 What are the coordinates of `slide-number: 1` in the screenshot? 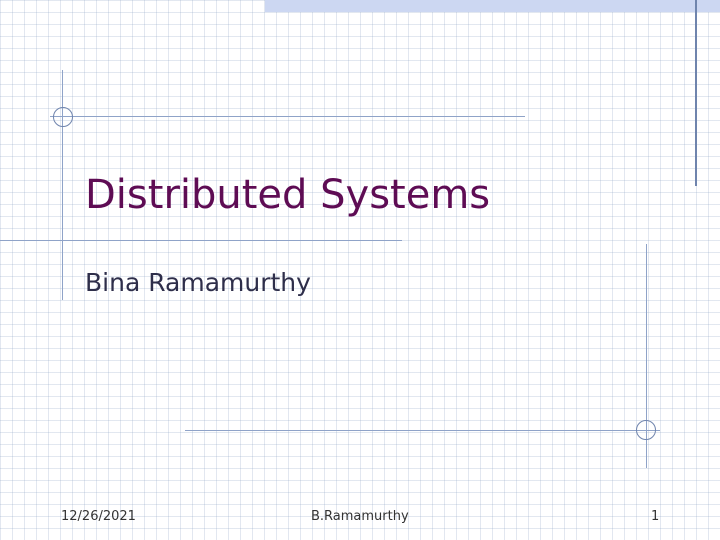 It's located at (655, 516).